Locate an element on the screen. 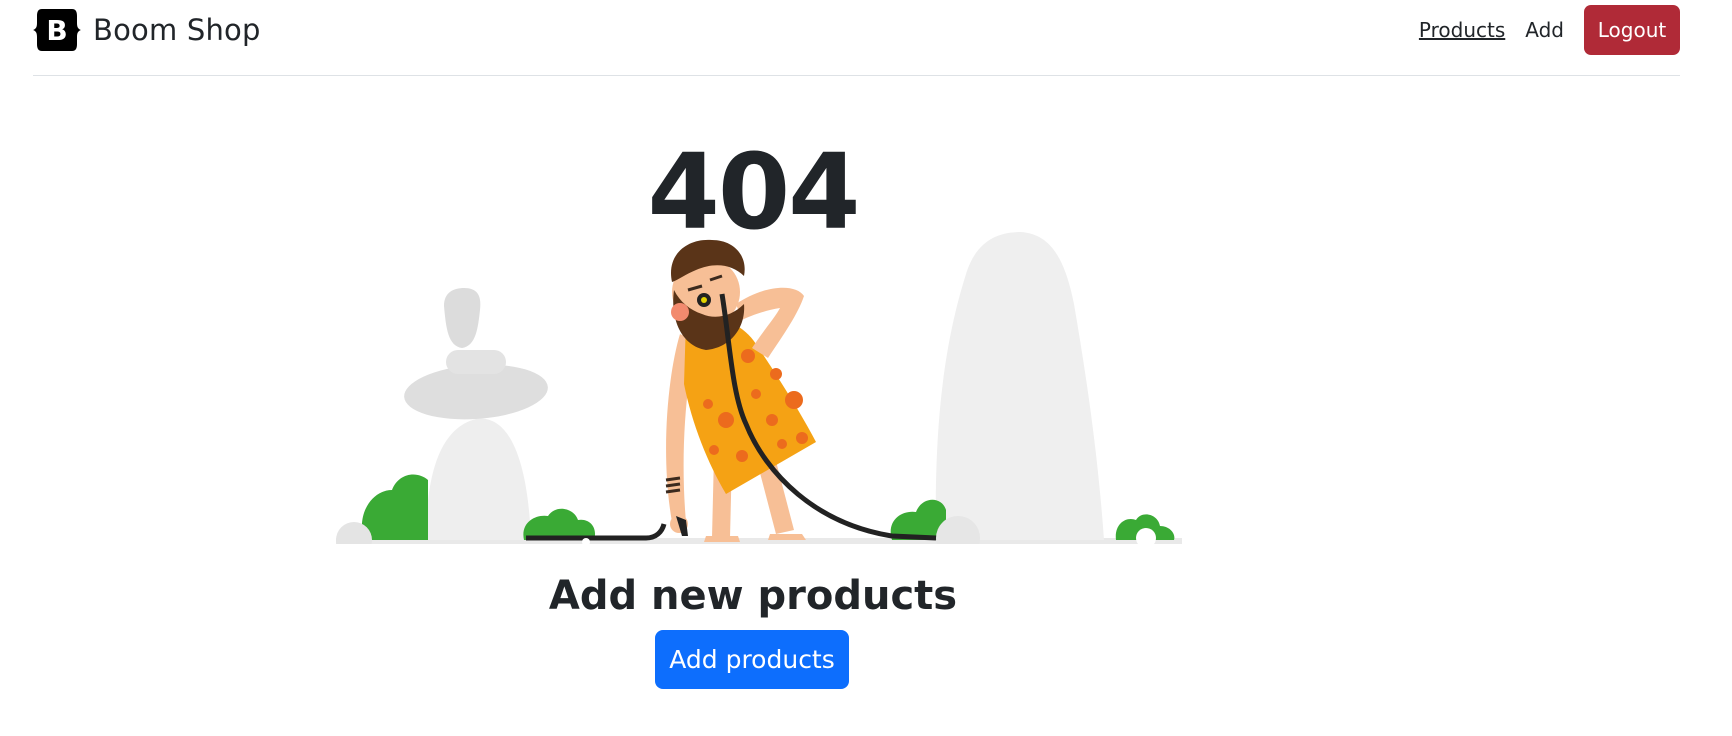  svg-text: B is located at coordinates (56, 30).